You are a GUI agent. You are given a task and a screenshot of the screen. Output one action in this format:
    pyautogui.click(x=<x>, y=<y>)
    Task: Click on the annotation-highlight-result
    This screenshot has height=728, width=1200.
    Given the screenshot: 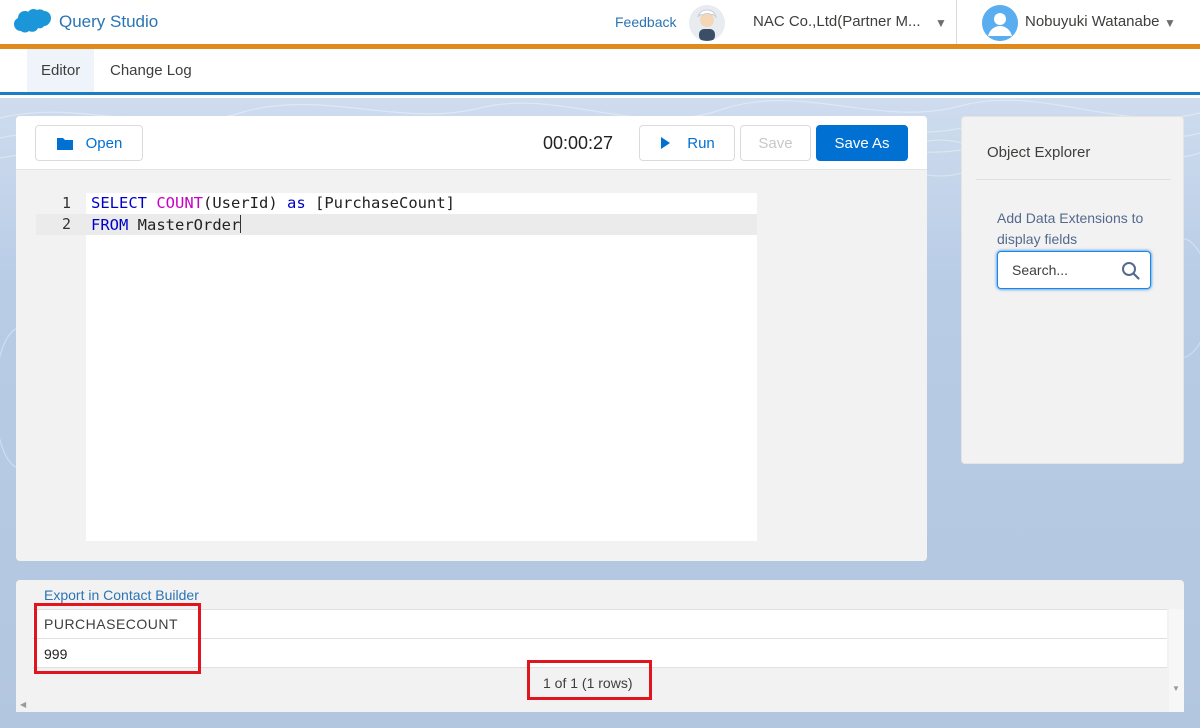 What is the action you would take?
    pyautogui.click(x=117, y=638)
    